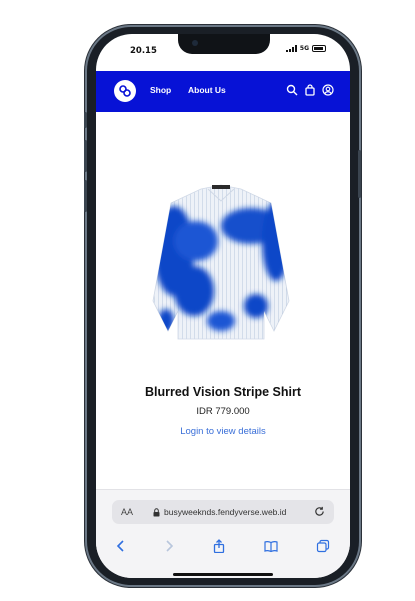 Image resolution: width=415 pixels, height=601 pixels. Describe the element at coordinates (291, 48) in the screenshot. I see `signal-icon` at that location.